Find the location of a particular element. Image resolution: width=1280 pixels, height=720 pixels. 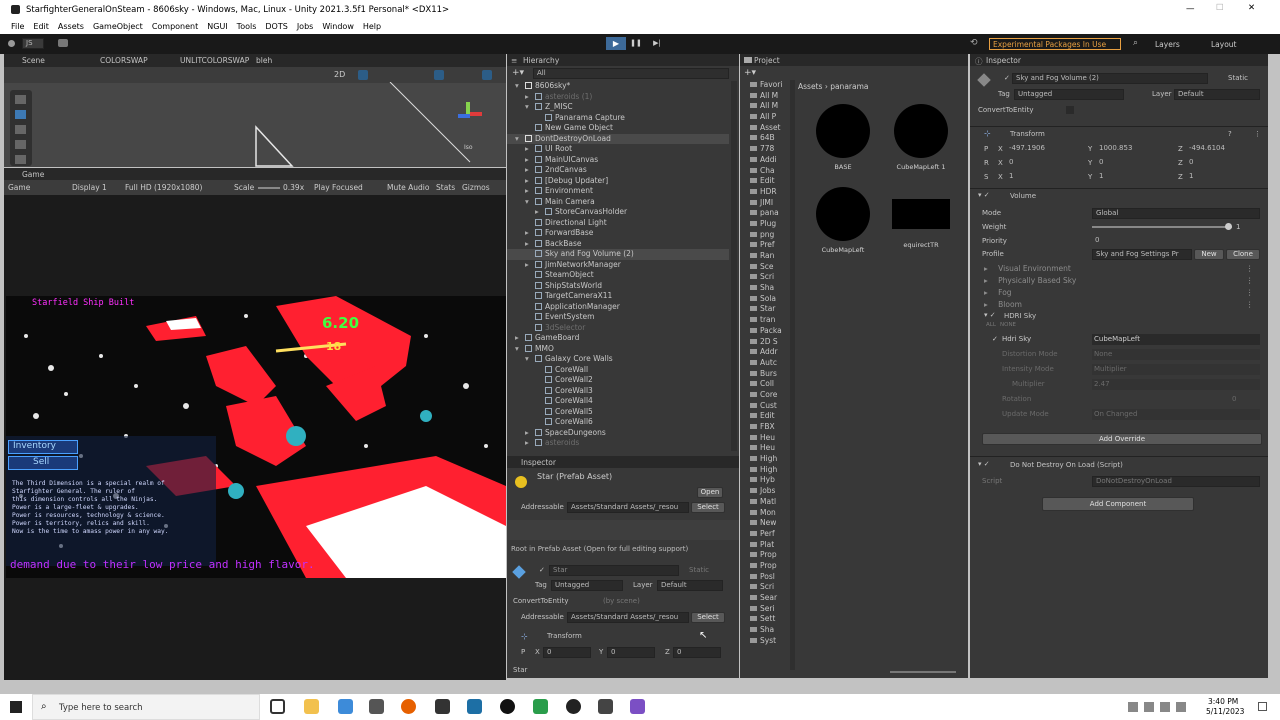

menu-item-window: Window is located at coordinates (338, 26).